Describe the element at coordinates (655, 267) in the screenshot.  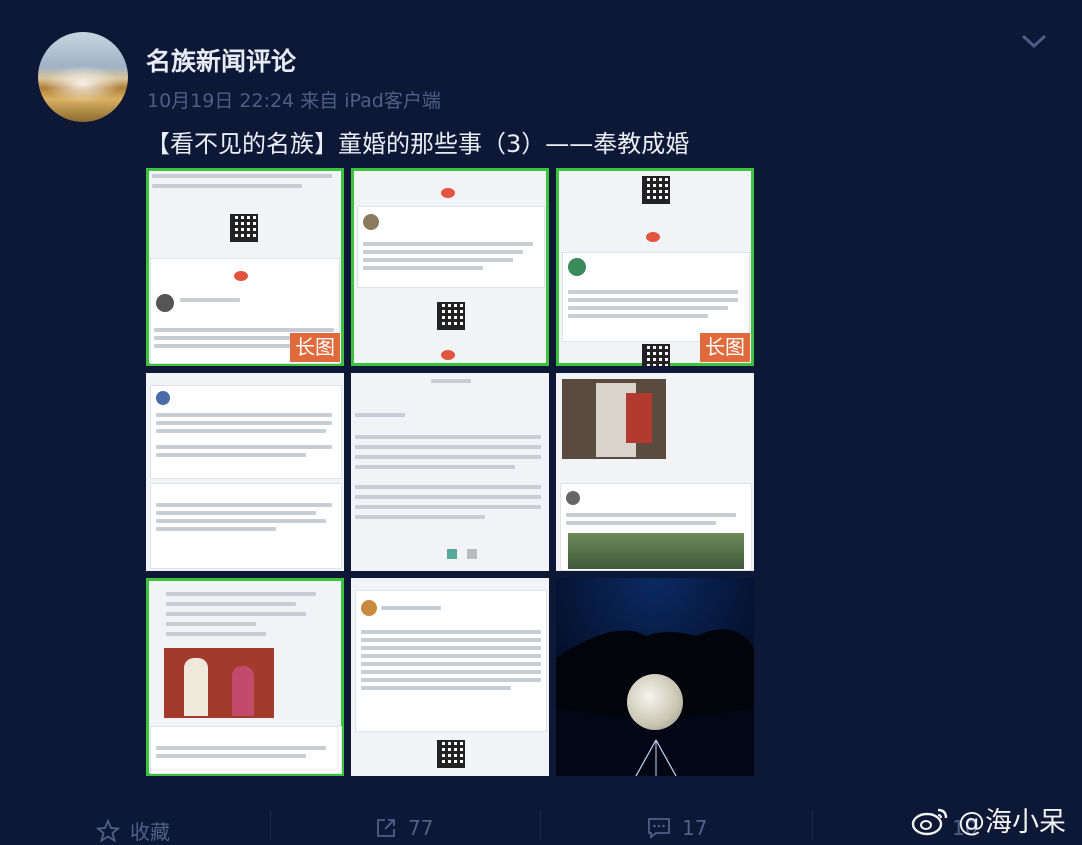
I see `image-thumbnail-3: 长图` at that location.